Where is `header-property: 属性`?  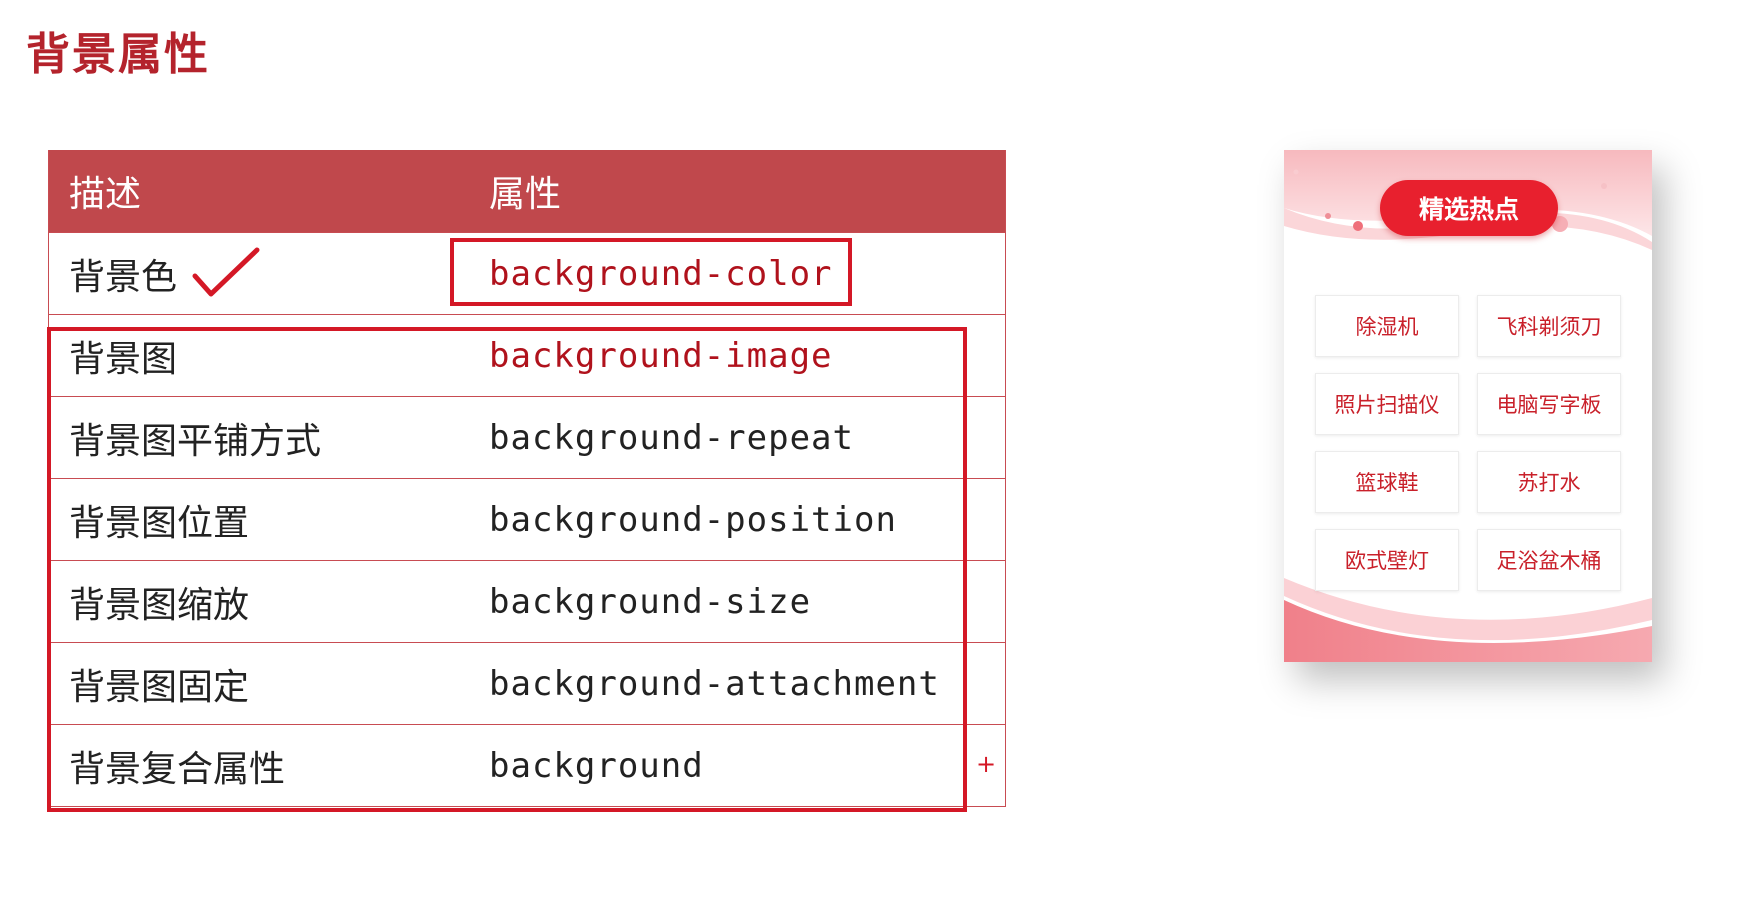 header-property: 属性 is located at coordinates (525, 194).